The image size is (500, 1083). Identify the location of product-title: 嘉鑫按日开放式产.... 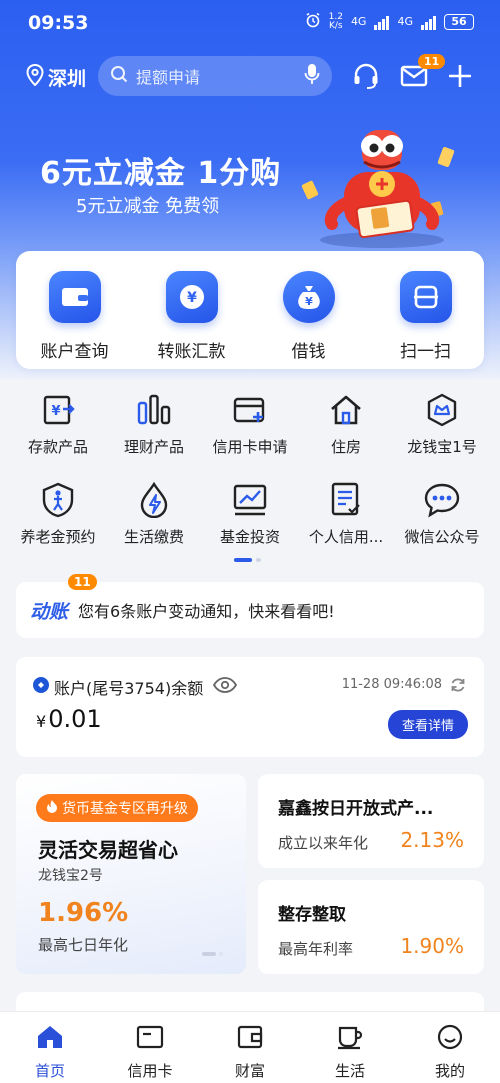
(356, 809).